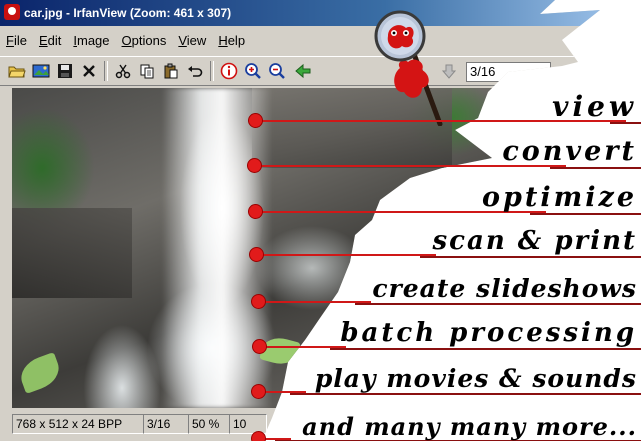  I want to click on copy-icon, so click(147, 71).